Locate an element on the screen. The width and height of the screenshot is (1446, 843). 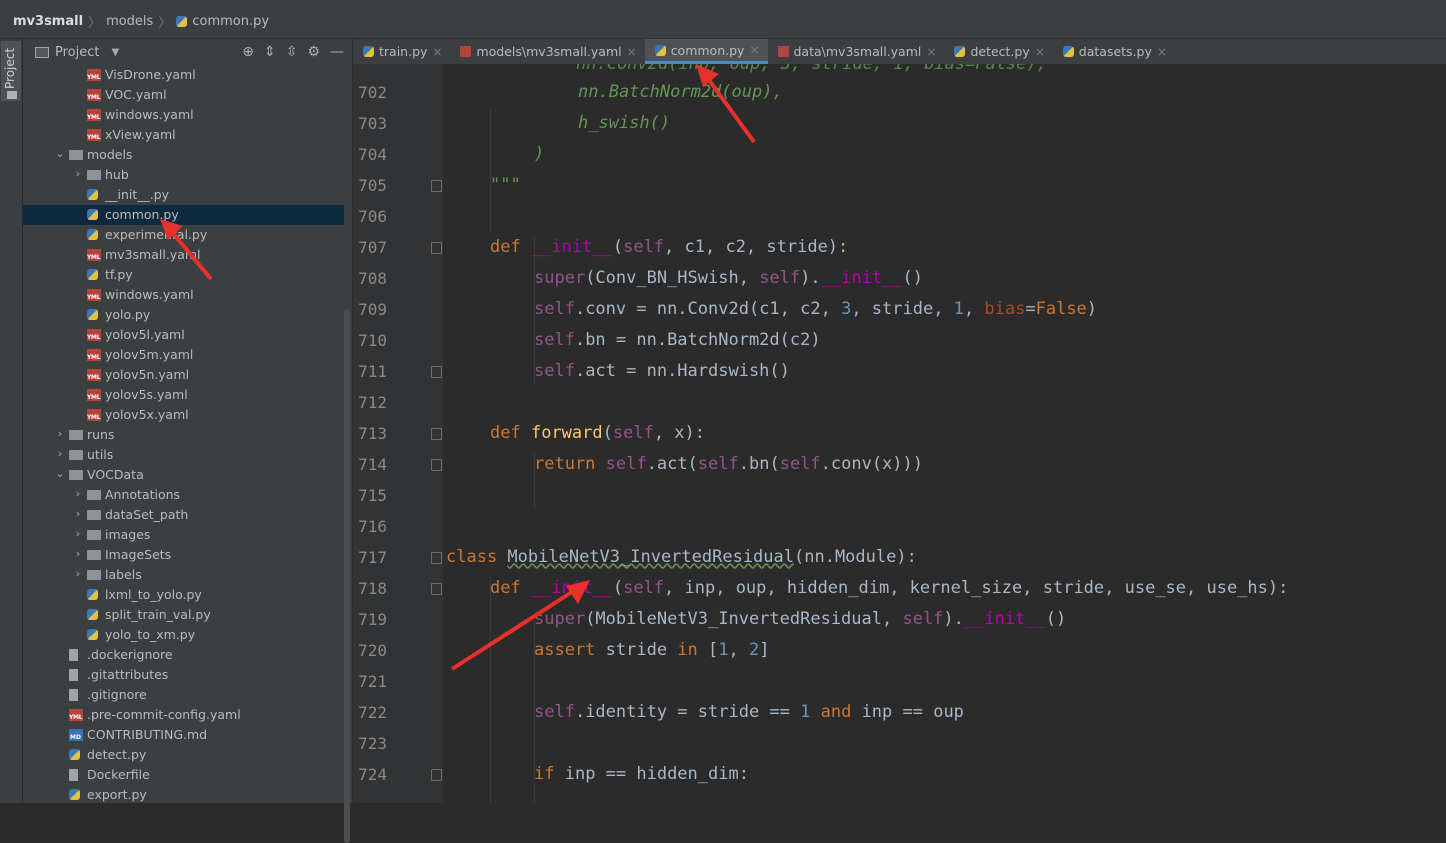
tree-file: mv3small.yaml is located at coordinates (183, 255).